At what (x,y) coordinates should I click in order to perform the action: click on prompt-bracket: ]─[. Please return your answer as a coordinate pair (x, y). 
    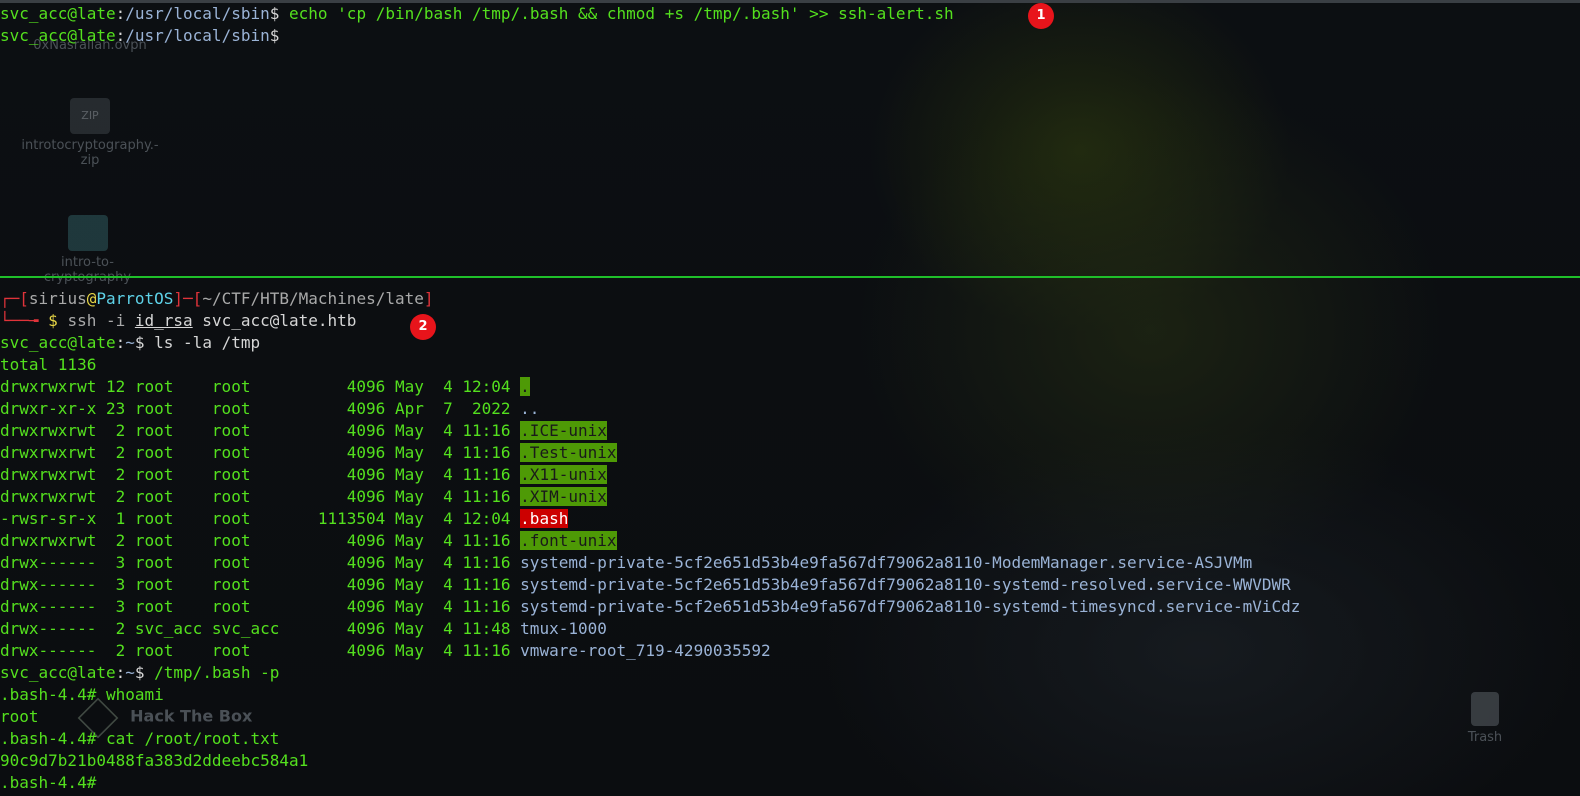
    Looking at the image, I should click on (188, 298).